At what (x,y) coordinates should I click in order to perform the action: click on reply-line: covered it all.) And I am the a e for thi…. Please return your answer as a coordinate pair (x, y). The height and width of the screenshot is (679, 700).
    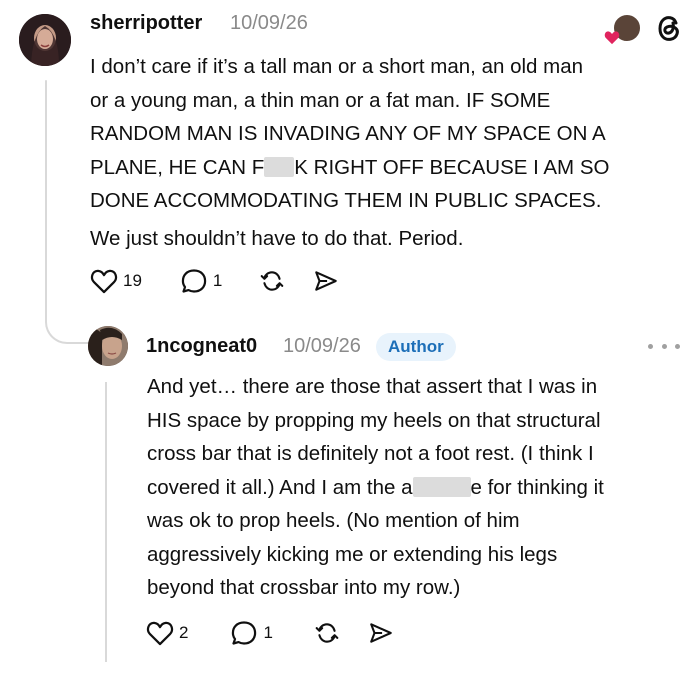
    Looking at the image, I should click on (419, 488).